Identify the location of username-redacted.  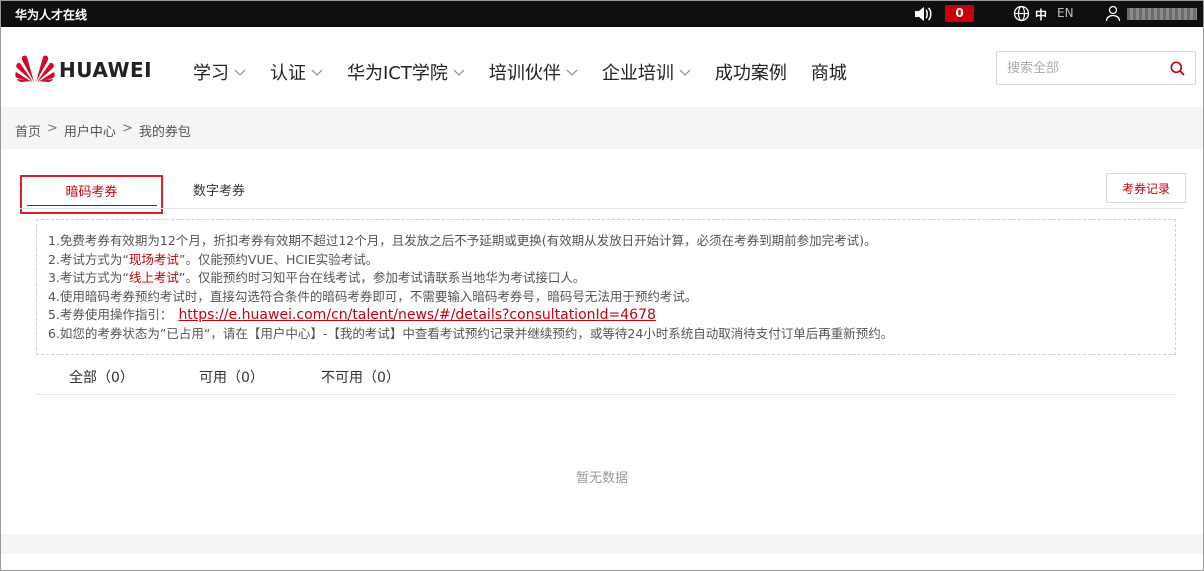
(1162, 14).